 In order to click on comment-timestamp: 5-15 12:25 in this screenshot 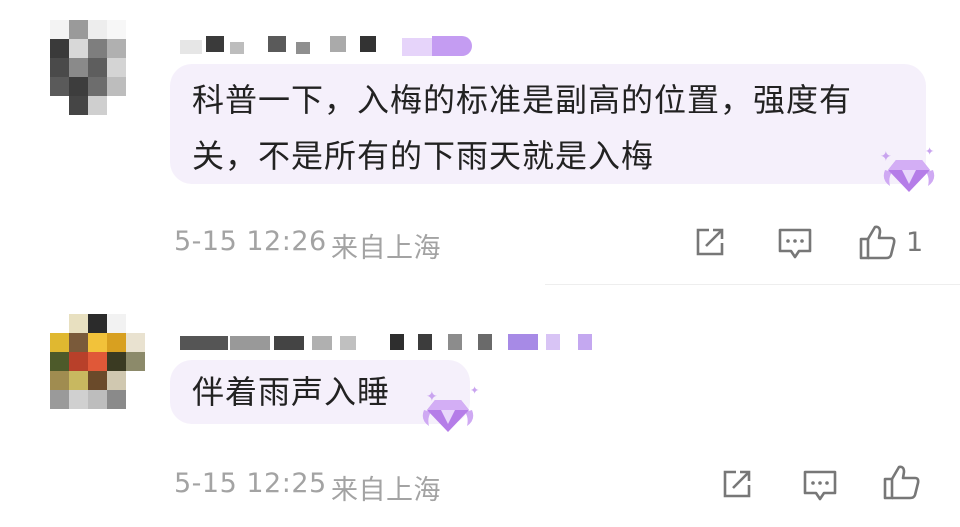, I will do `click(250, 483)`.